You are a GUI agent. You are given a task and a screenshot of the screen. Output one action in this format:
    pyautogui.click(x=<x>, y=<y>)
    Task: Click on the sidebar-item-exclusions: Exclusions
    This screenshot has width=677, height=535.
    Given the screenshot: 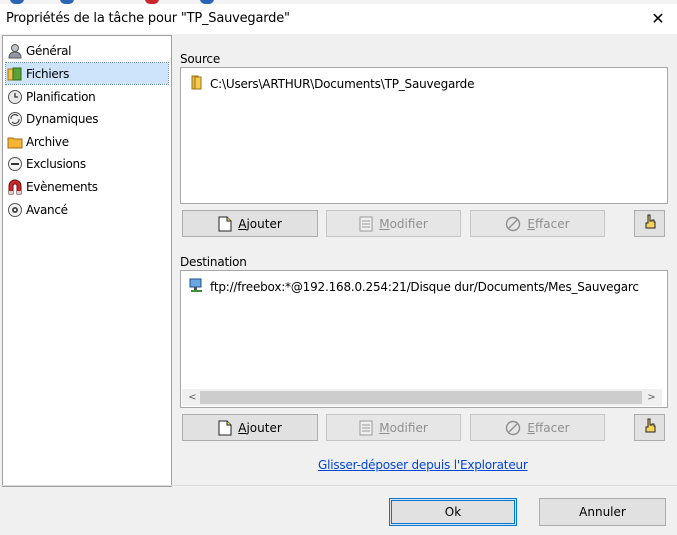 What is the action you would take?
    pyautogui.click(x=87, y=163)
    